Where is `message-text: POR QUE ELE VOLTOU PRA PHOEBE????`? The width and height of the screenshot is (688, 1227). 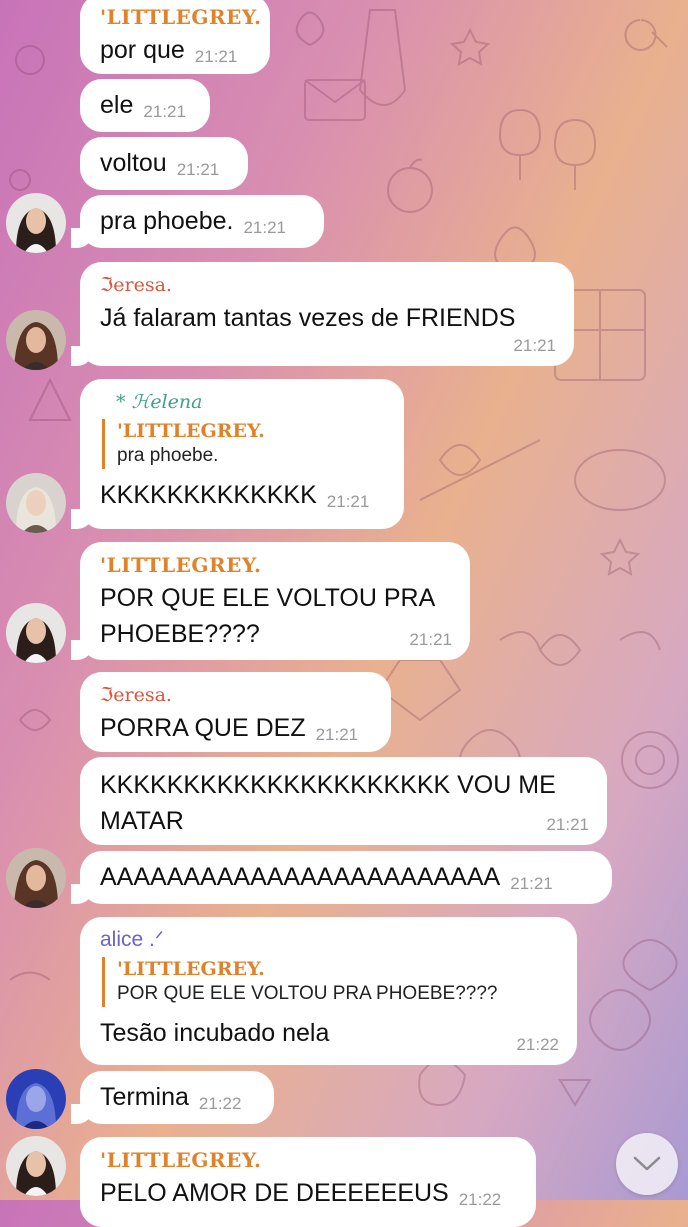
message-text: POR QUE ELE VOLTOU PRA PHOEBE???? is located at coordinates (268, 616).